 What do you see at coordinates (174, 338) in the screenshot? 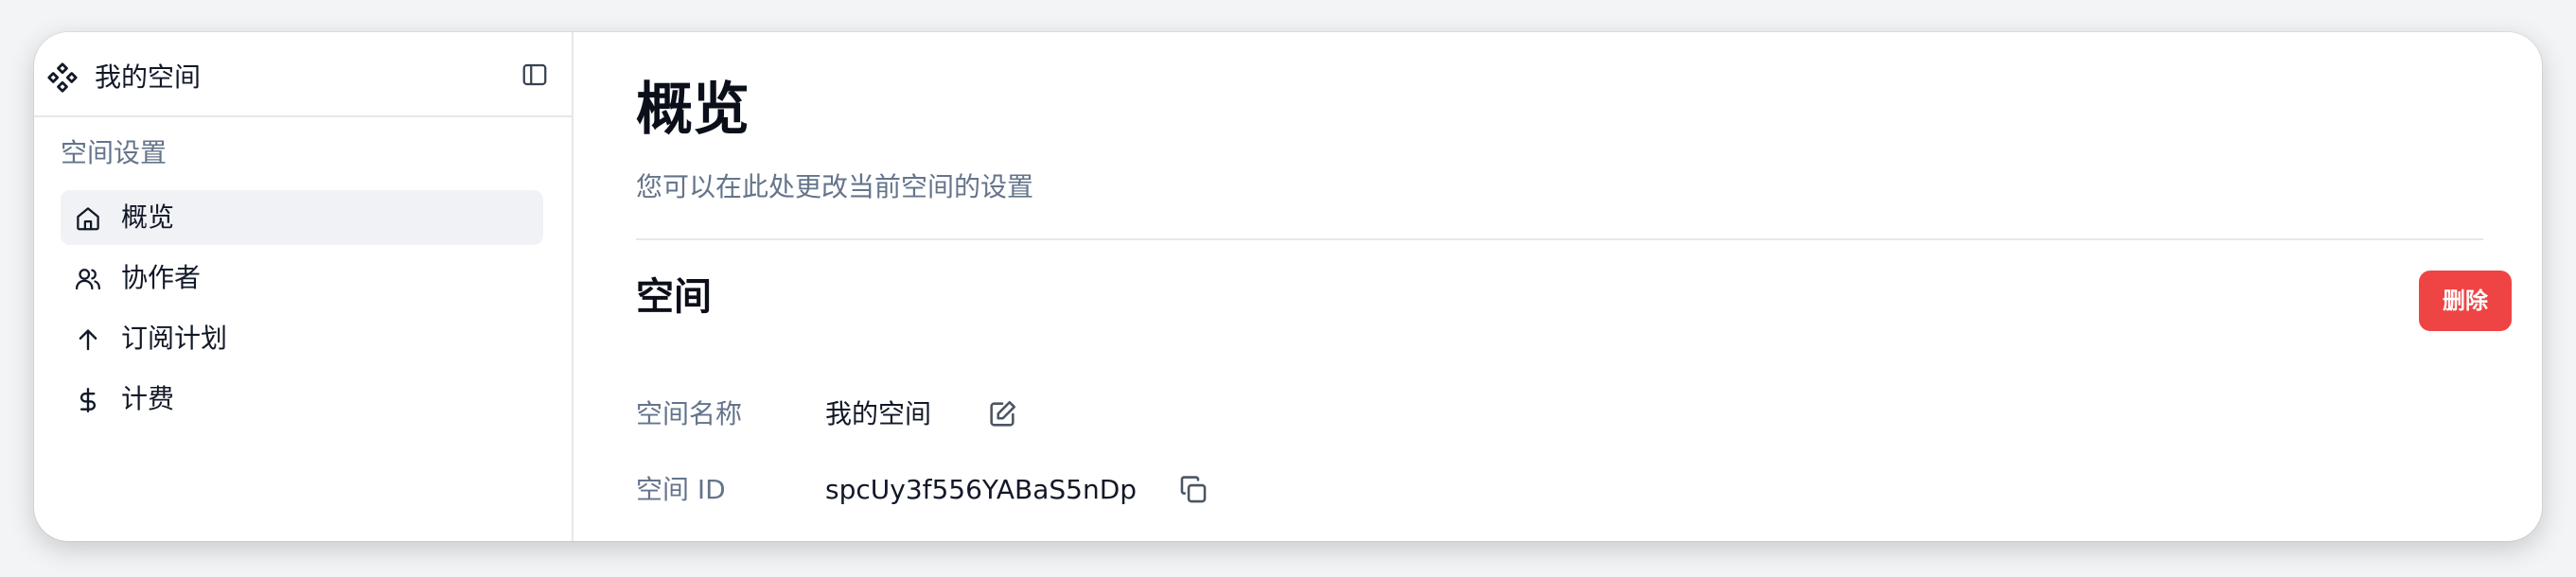
I see `sidebar-item-label: 订阅计划` at bounding box center [174, 338].